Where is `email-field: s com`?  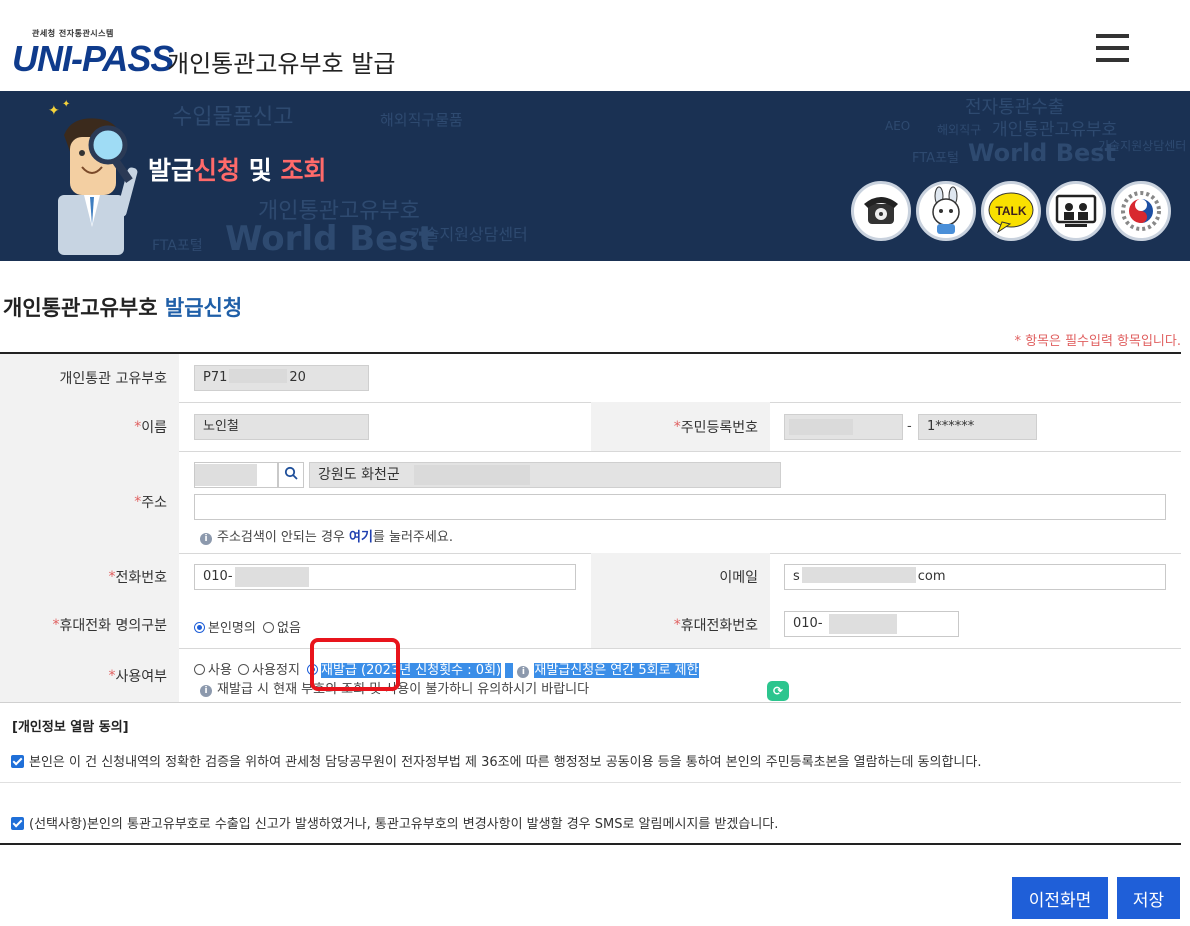
email-field: s com is located at coordinates (975, 577).